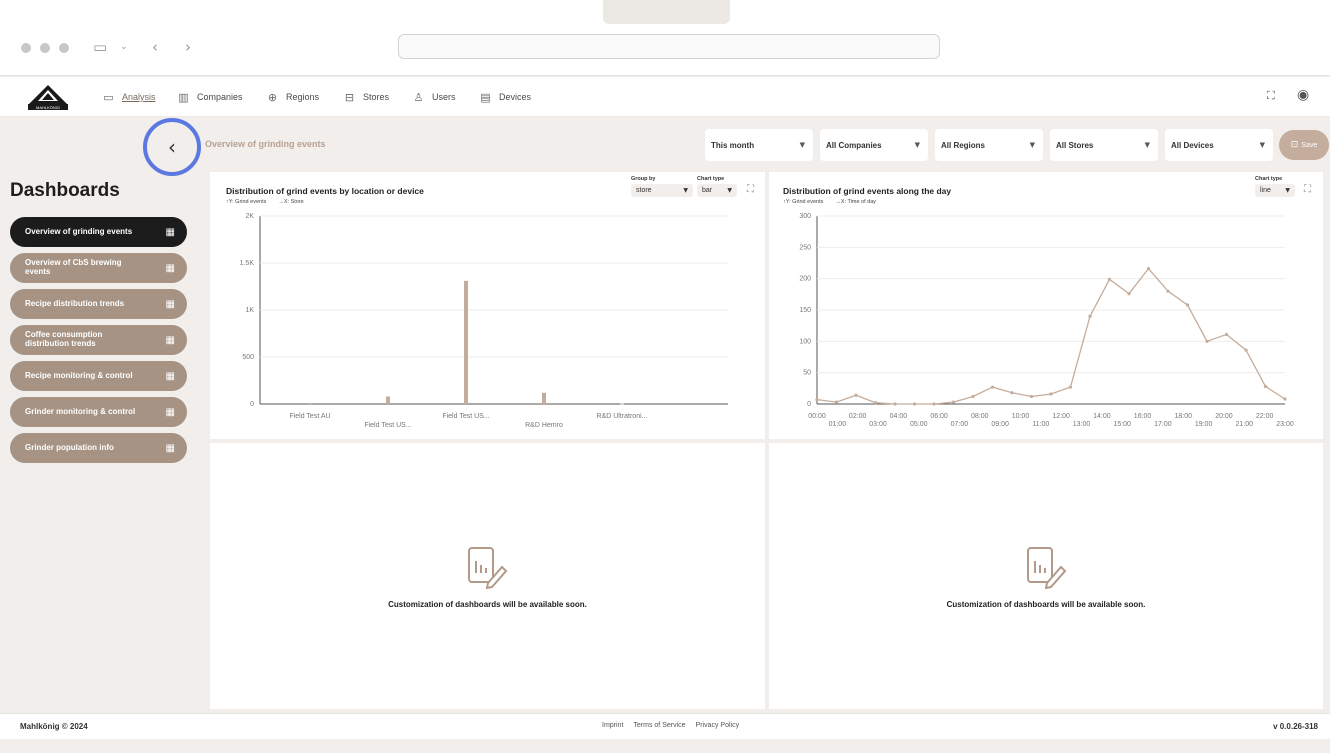 The width and height of the screenshot is (1330, 753). What do you see at coordinates (124, 47) in the screenshot?
I see `chevron-down-icon: ⌄` at bounding box center [124, 47].